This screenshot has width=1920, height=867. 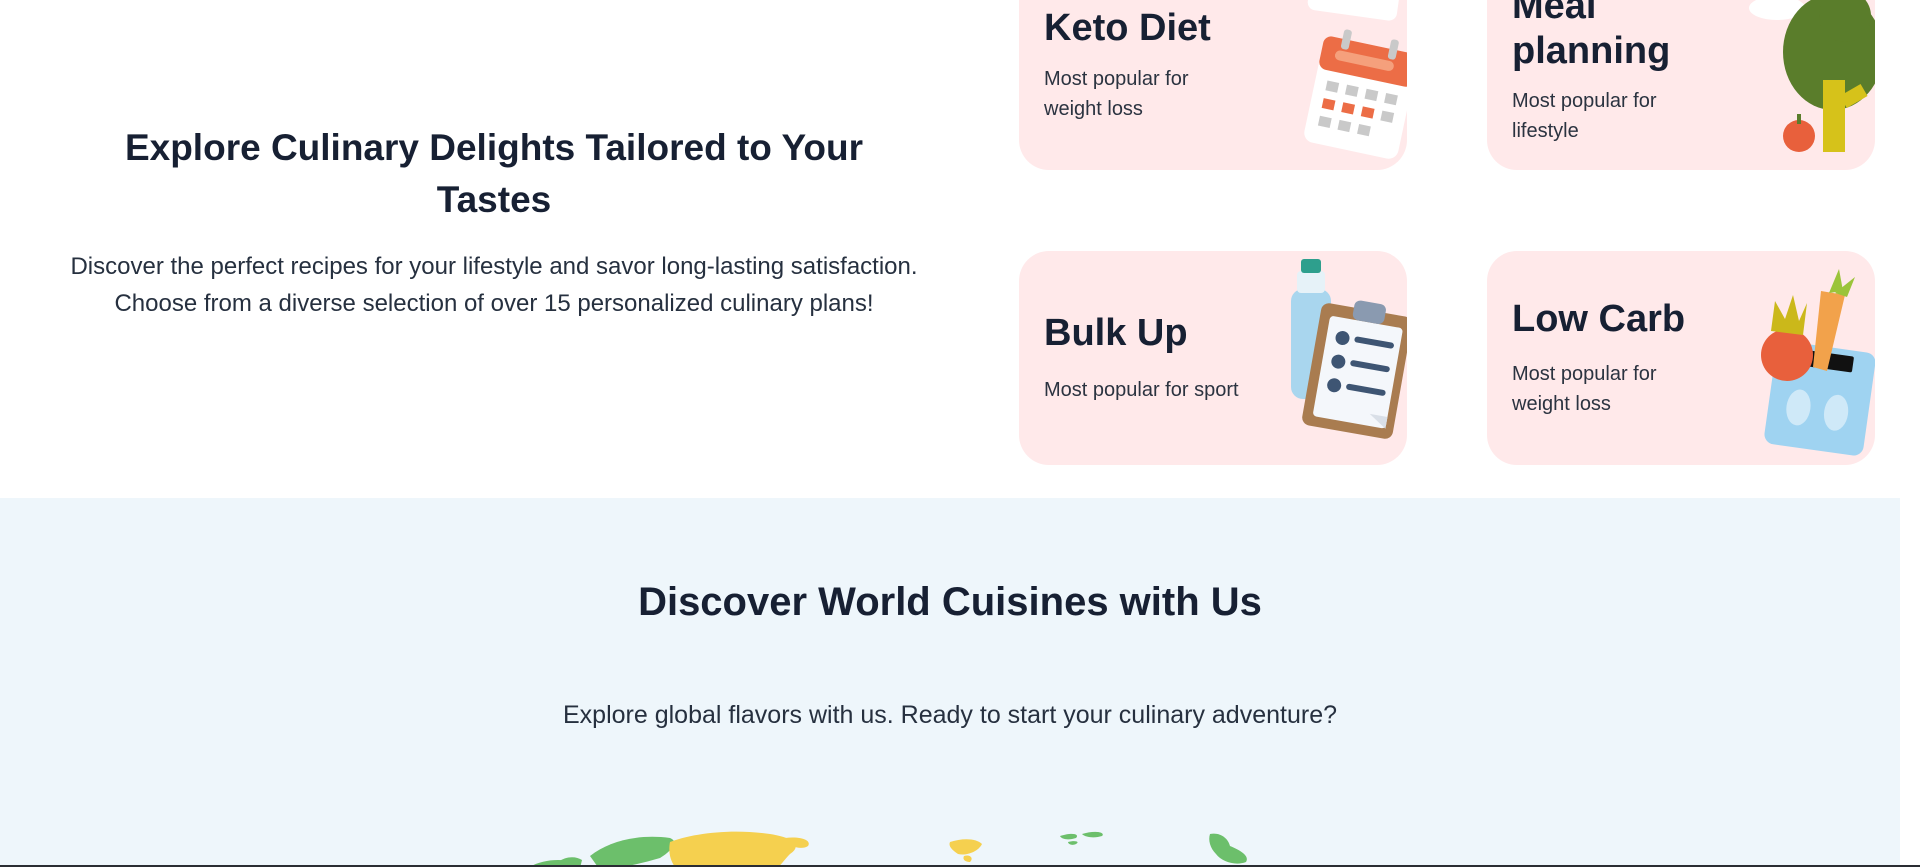 I want to click on world-map-image, so click(x=888, y=849).